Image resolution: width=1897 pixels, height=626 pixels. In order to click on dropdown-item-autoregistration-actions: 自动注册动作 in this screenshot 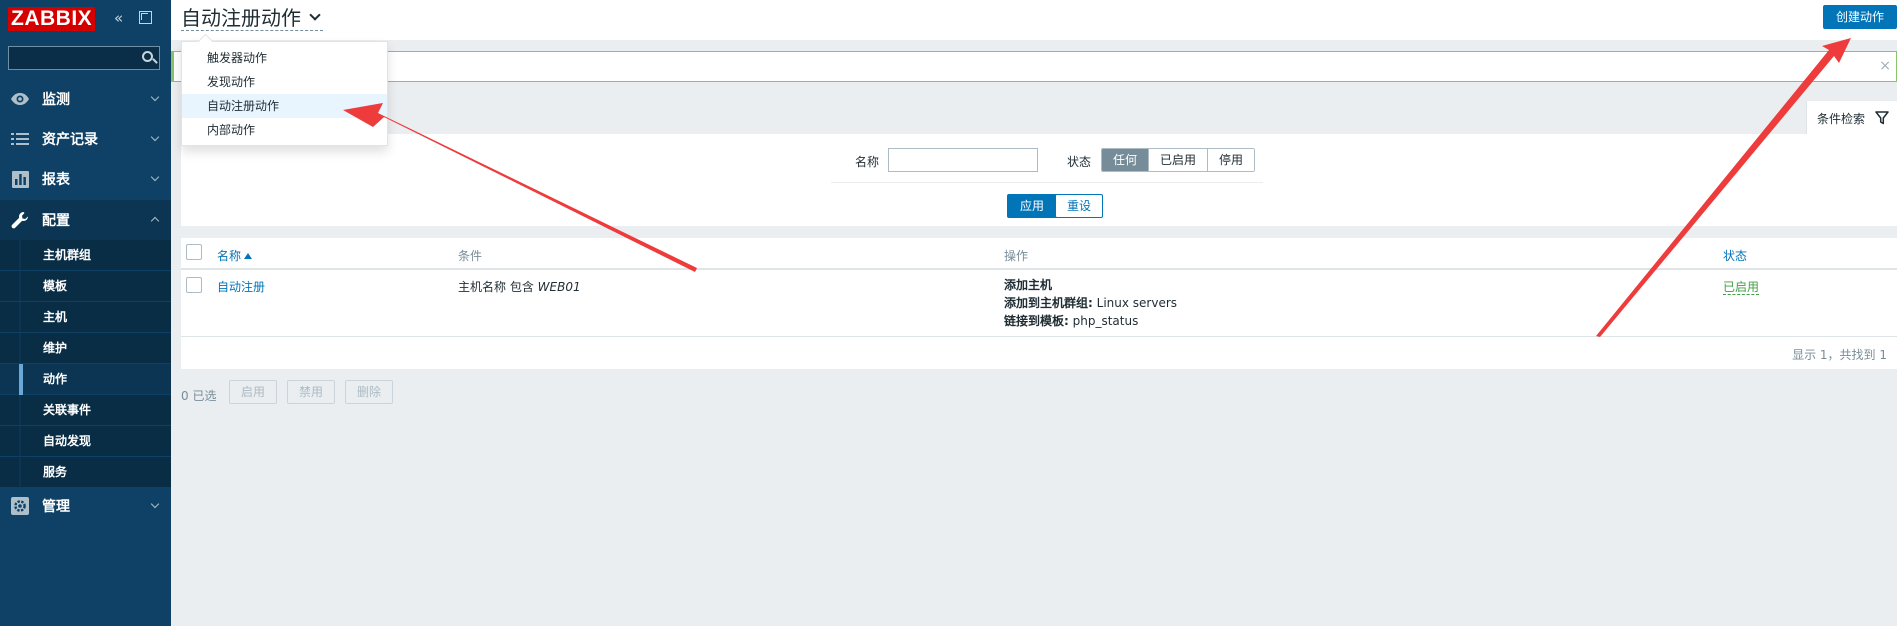, I will do `click(284, 106)`.